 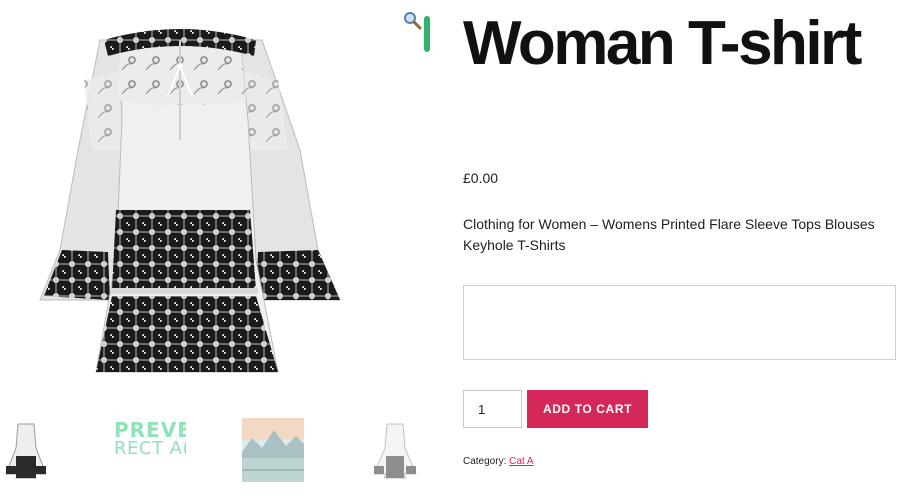 I want to click on magnifier-icon, so click(x=413, y=21).